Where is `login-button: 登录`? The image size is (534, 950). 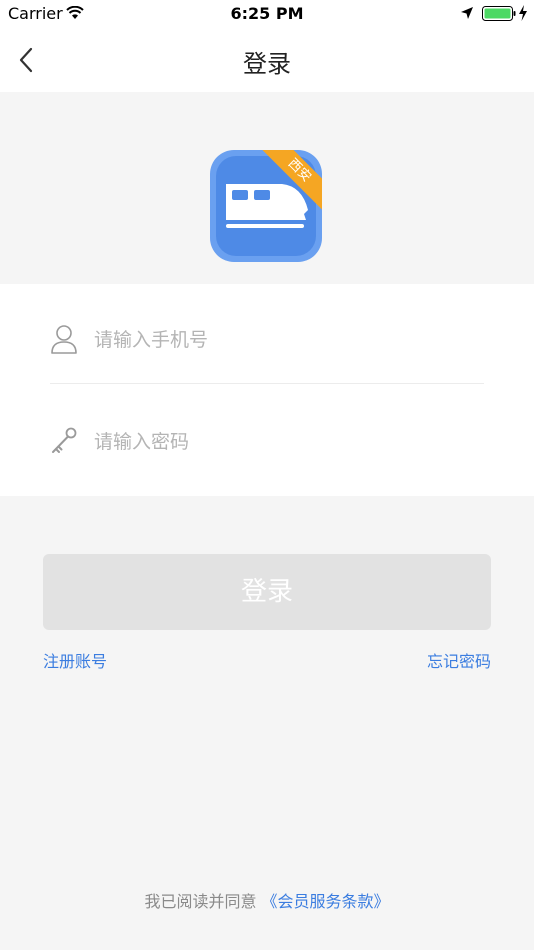
login-button: 登录 is located at coordinates (267, 592).